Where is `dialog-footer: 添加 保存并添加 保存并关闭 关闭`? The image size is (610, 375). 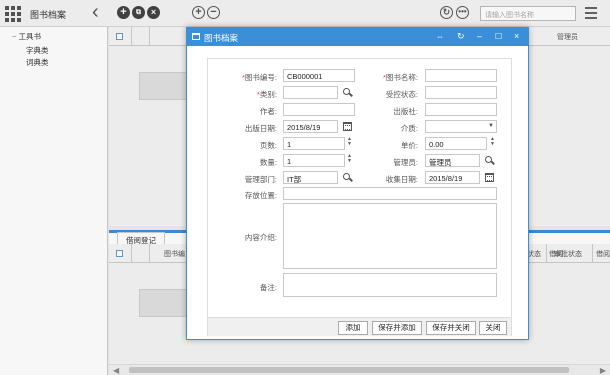
dialog-footer: 添加 保存并添加 保存并关闭 关闭 is located at coordinates (359, 326).